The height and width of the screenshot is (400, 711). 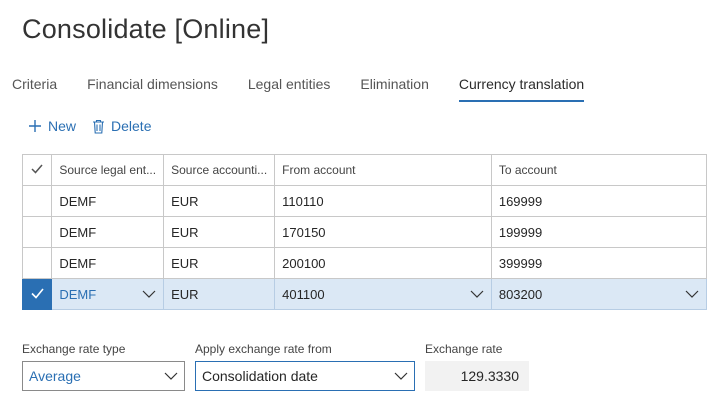 I want to click on trash-icon, so click(x=99, y=126).